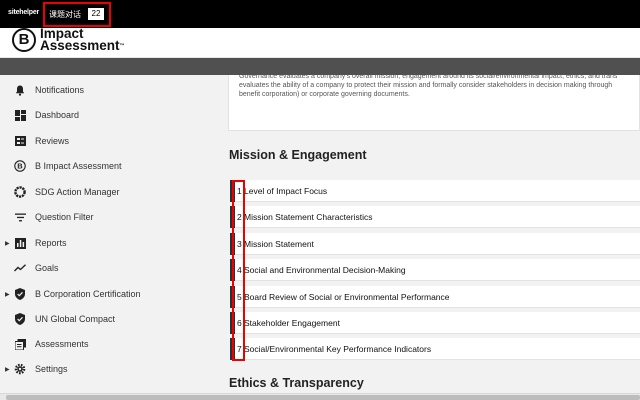  I want to click on question-row: 2 Mission Statement Characteristics, so click(435, 217).